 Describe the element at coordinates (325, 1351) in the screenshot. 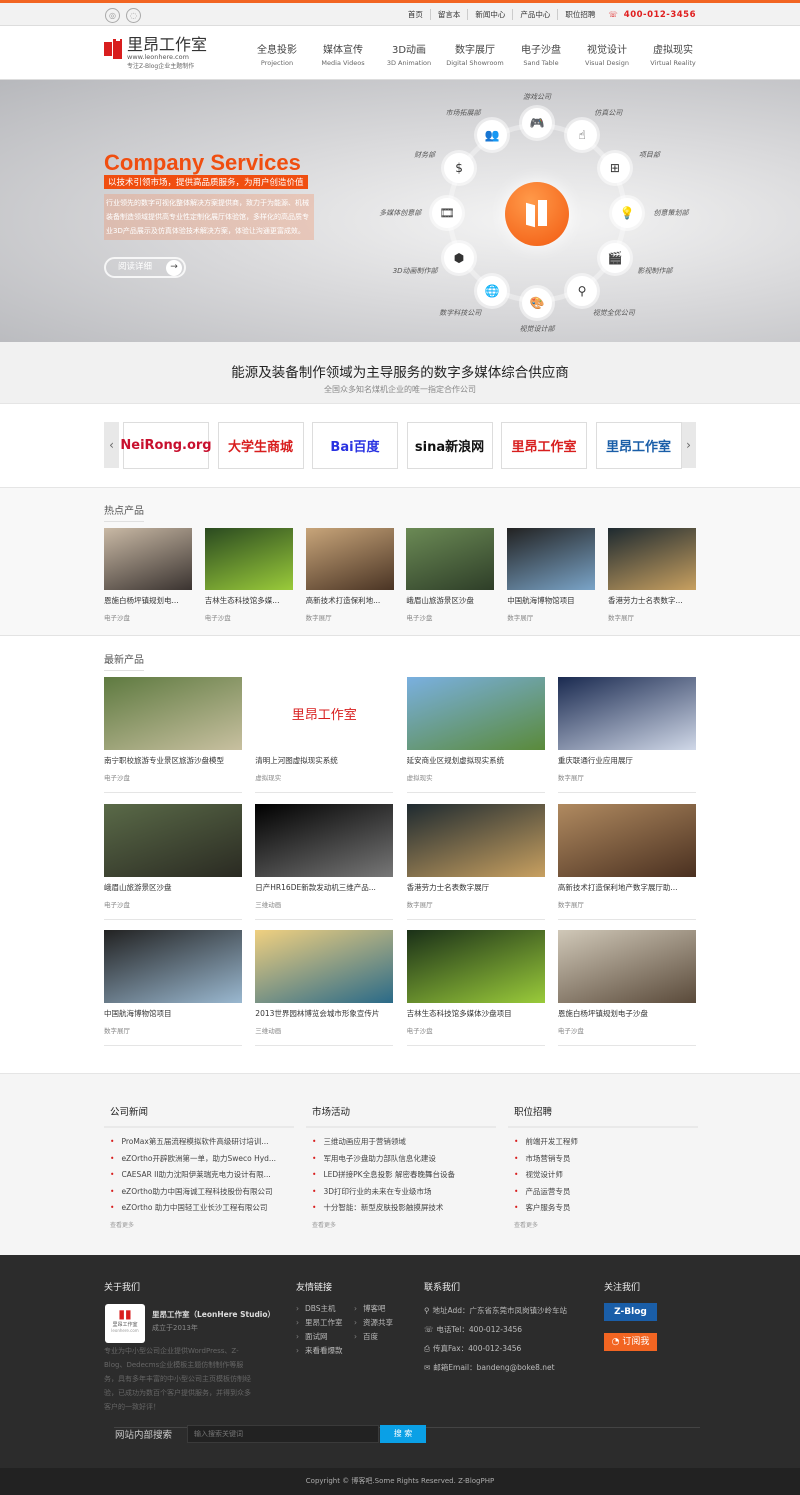

I see `friend-link: 来看看爆款` at that location.